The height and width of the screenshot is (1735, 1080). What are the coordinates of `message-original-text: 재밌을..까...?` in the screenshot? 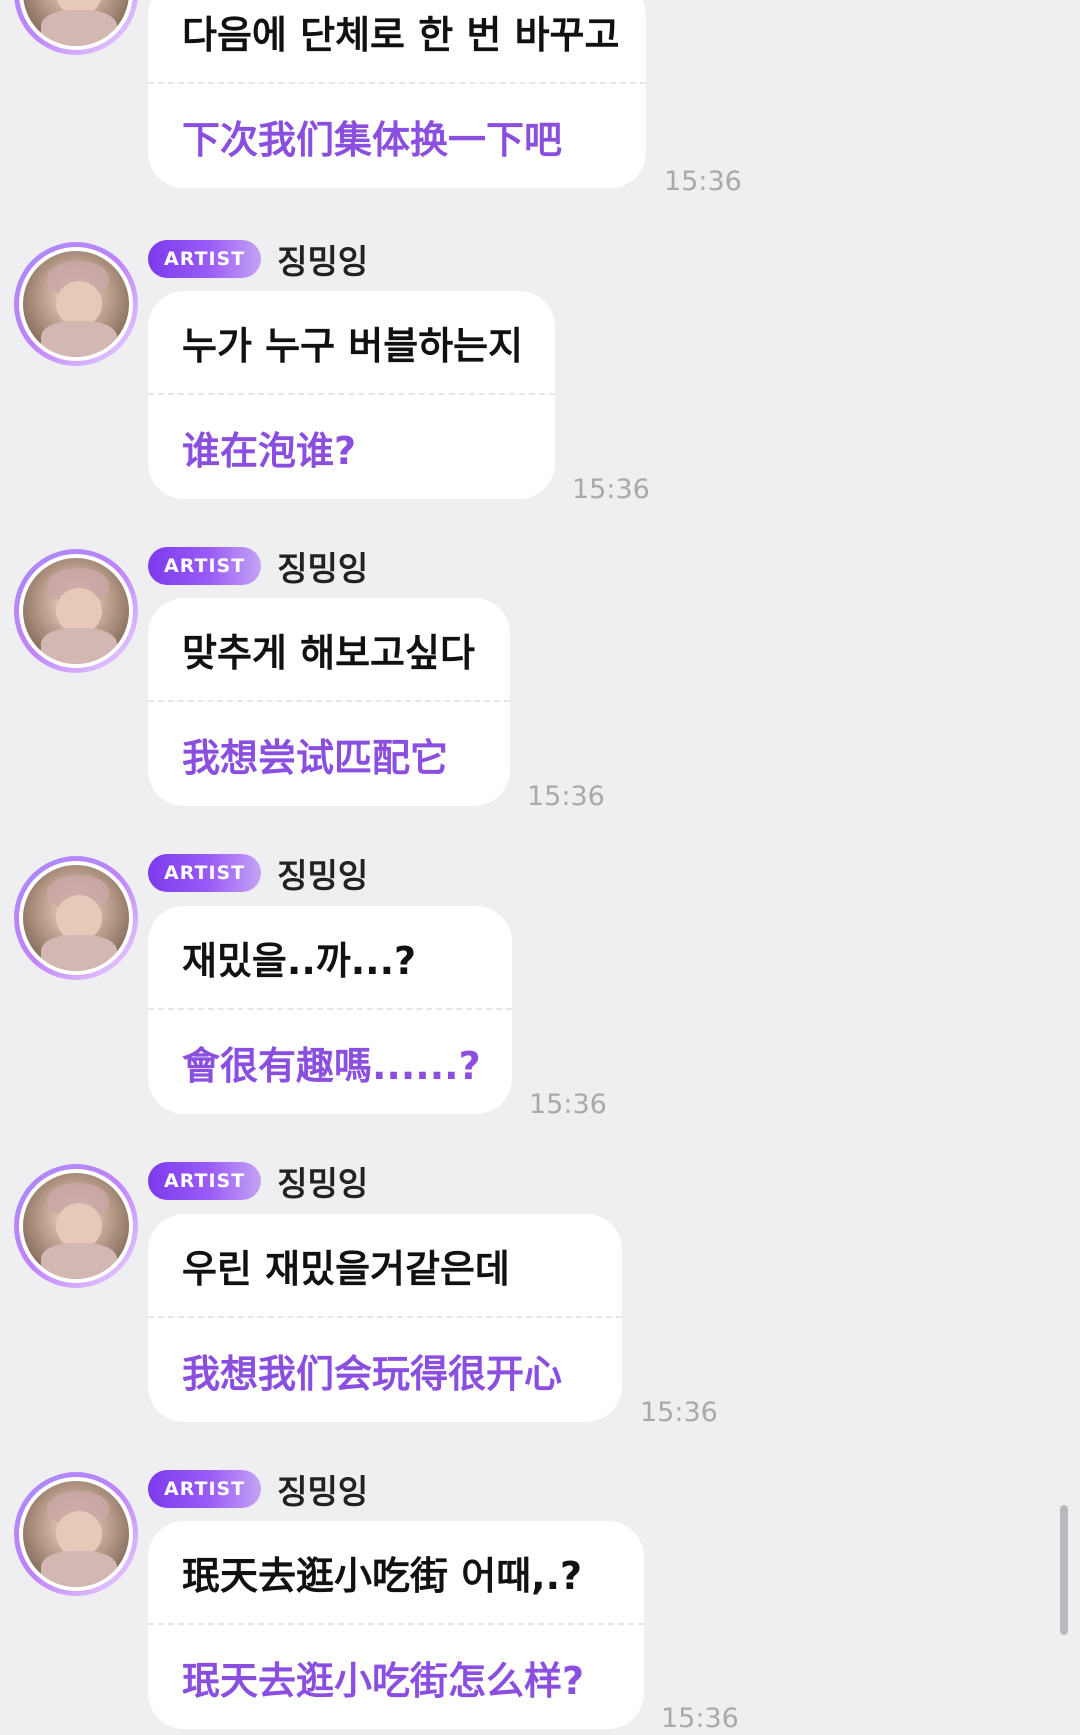 It's located at (299, 960).